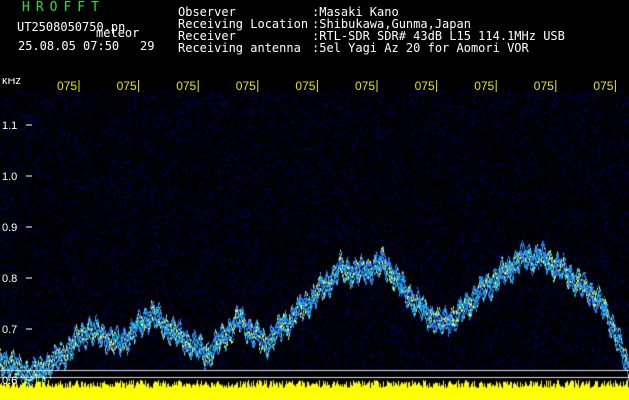  I want to click on date-time: 25.08.05 07:50, so click(69, 46).